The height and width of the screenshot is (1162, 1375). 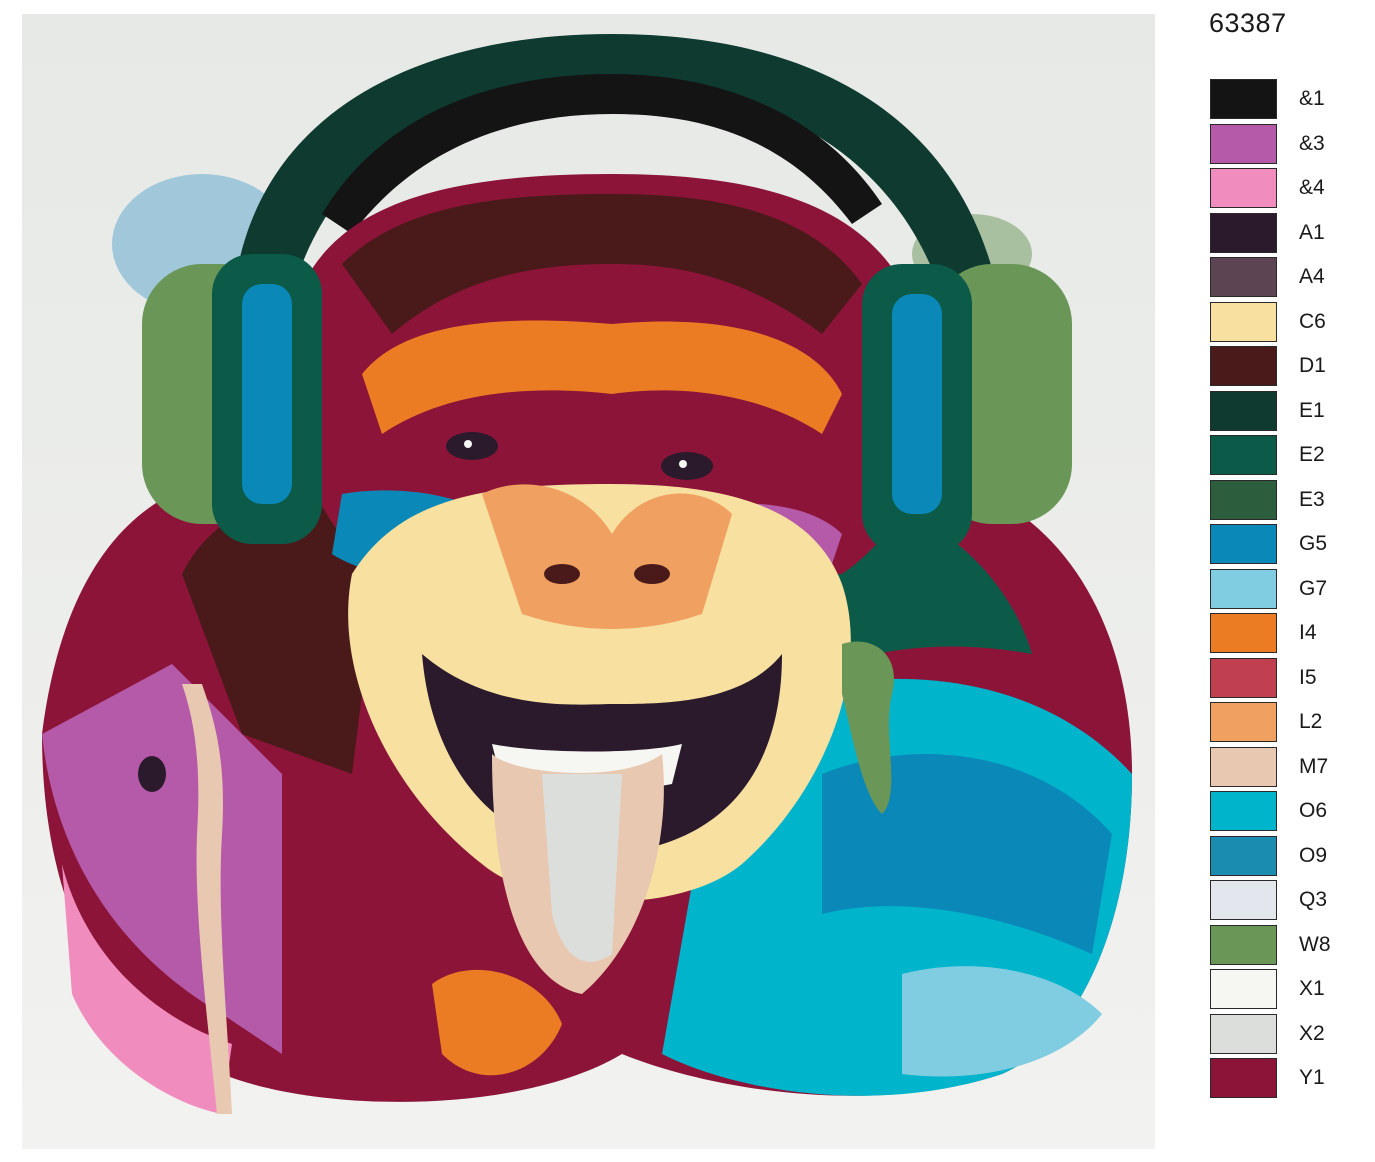 What do you see at coordinates (1312, 988) in the screenshot?
I see `color-code-label: X1` at bounding box center [1312, 988].